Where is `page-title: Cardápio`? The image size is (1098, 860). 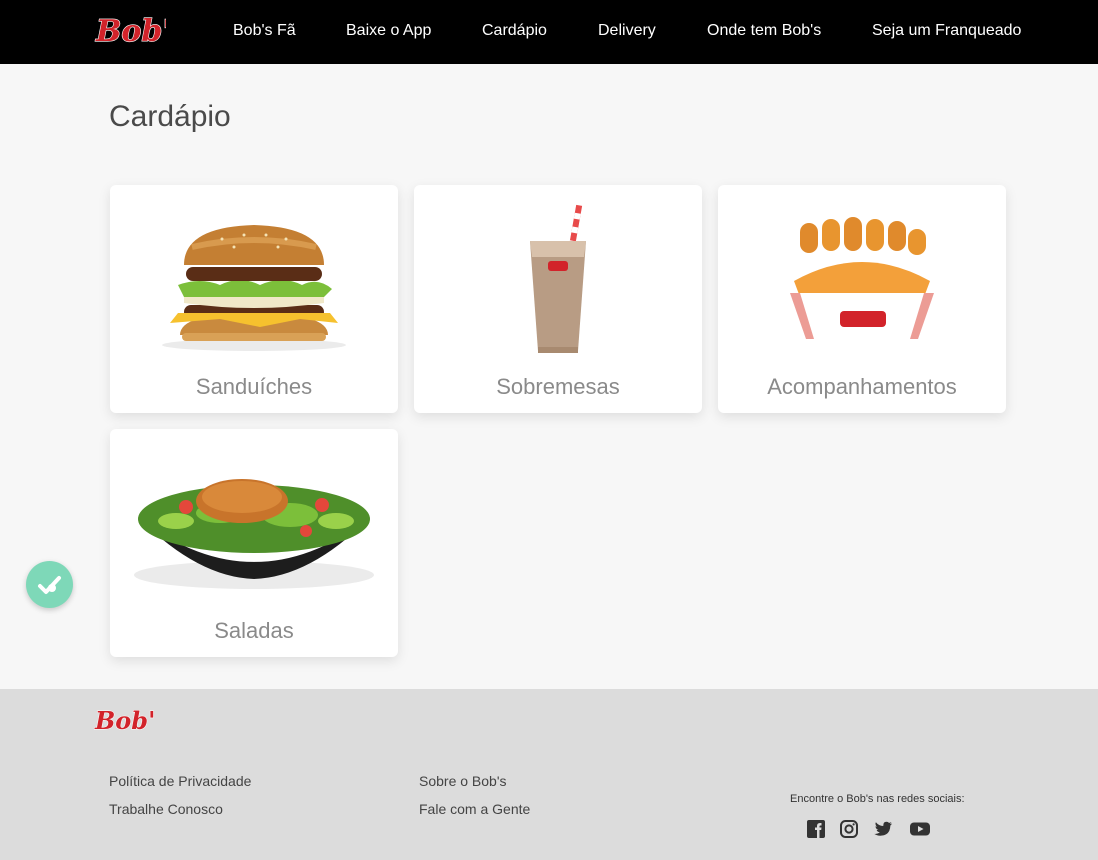 page-title: Cardápio is located at coordinates (170, 116).